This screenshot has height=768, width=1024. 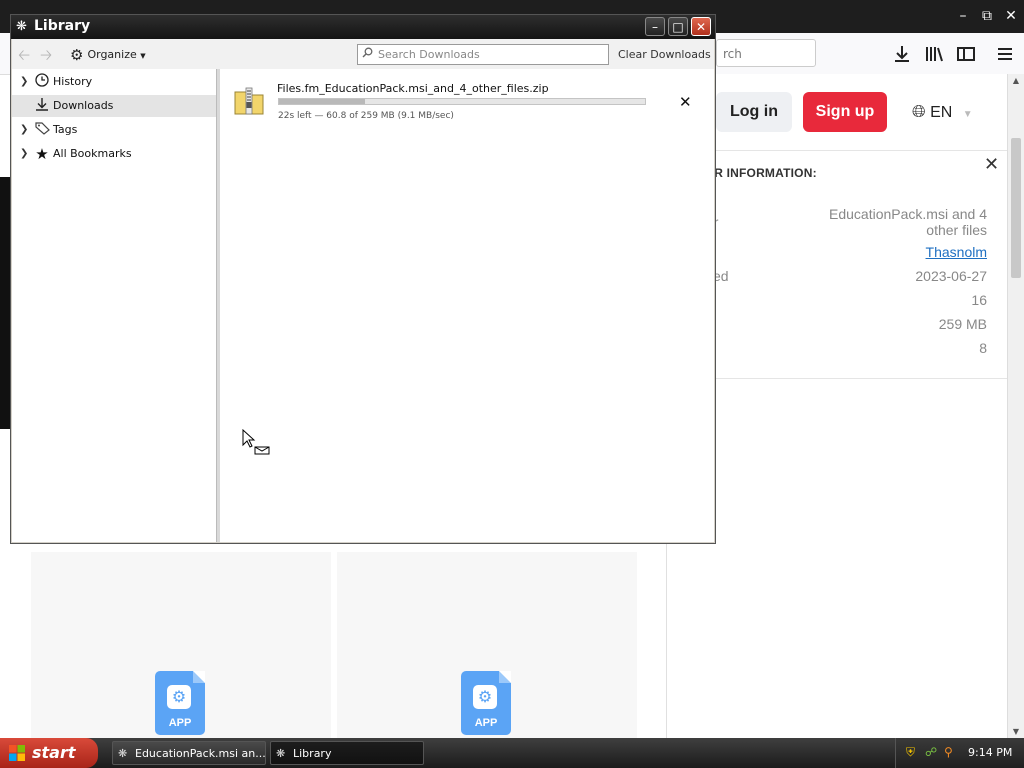 I want to click on clock-icon, so click(x=42, y=82).